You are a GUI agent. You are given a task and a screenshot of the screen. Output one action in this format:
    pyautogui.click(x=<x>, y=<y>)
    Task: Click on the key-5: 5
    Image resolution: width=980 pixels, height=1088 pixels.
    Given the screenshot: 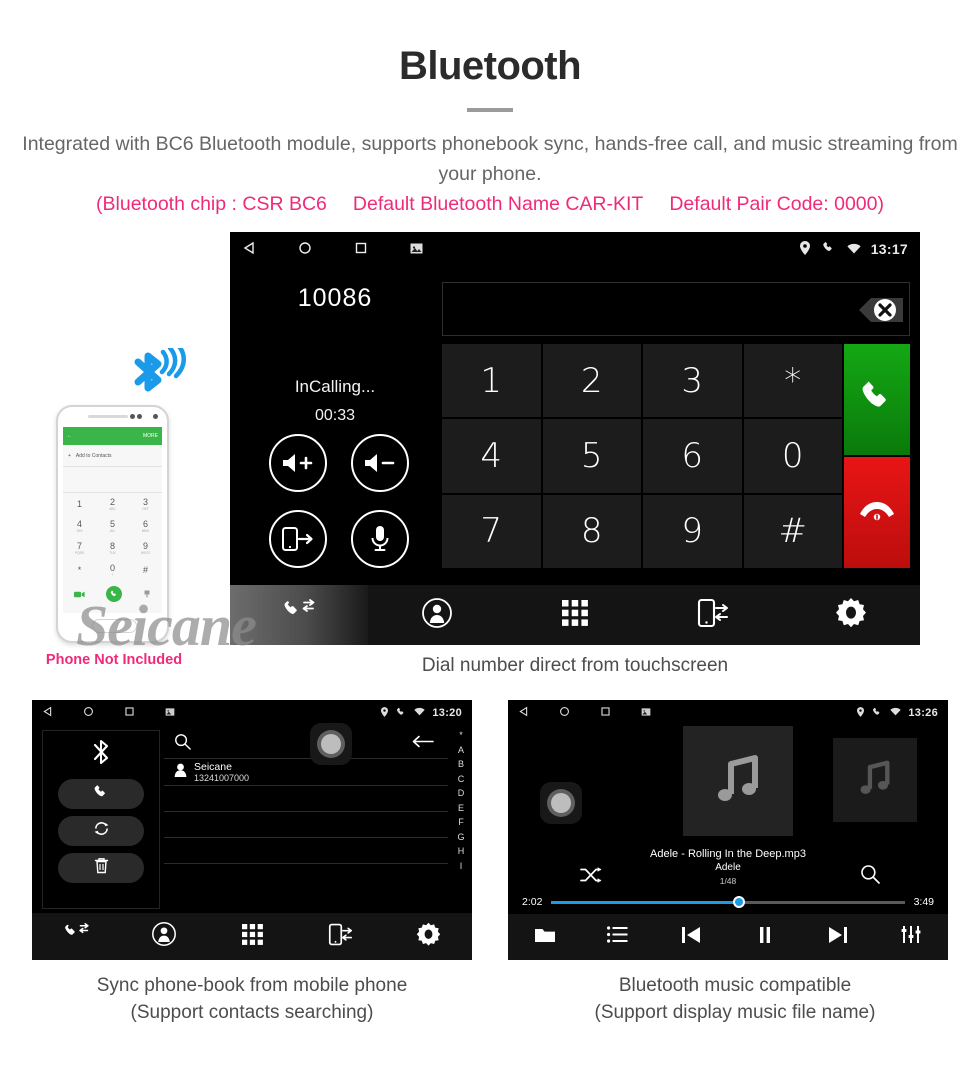 What is the action you would take?
    pyautogui.click(x=591, y=456)
    